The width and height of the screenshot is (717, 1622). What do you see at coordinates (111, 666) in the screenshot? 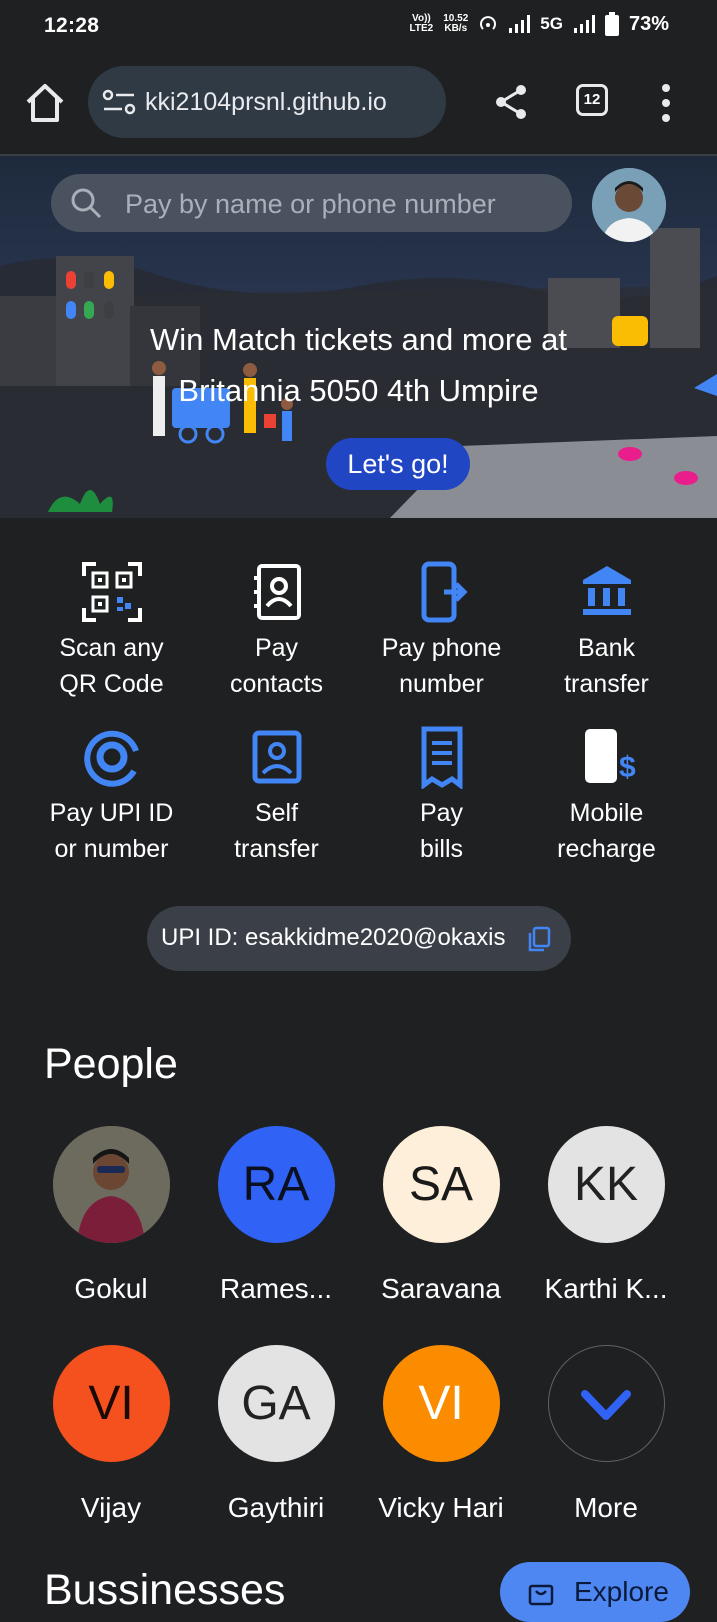
I see `action-label: Scan any QR Code` at bounding box center [111, 666].